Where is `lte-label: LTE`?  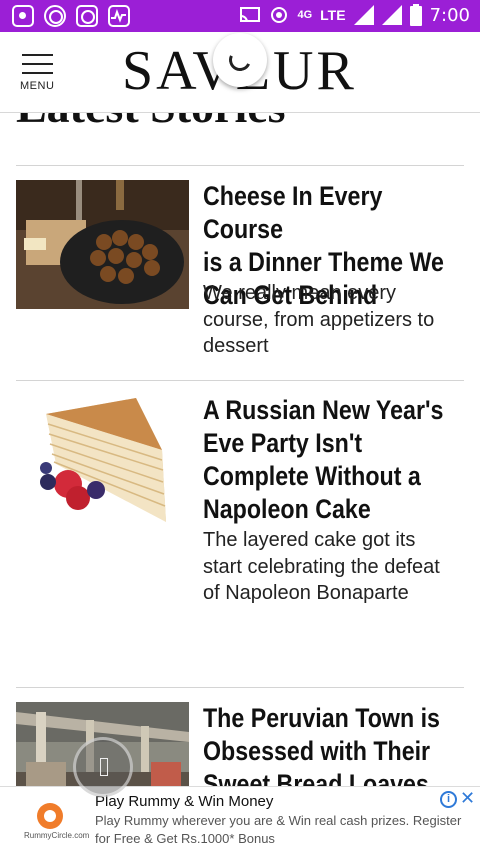
lte-label: LTE is located at coordinates (333, 15).